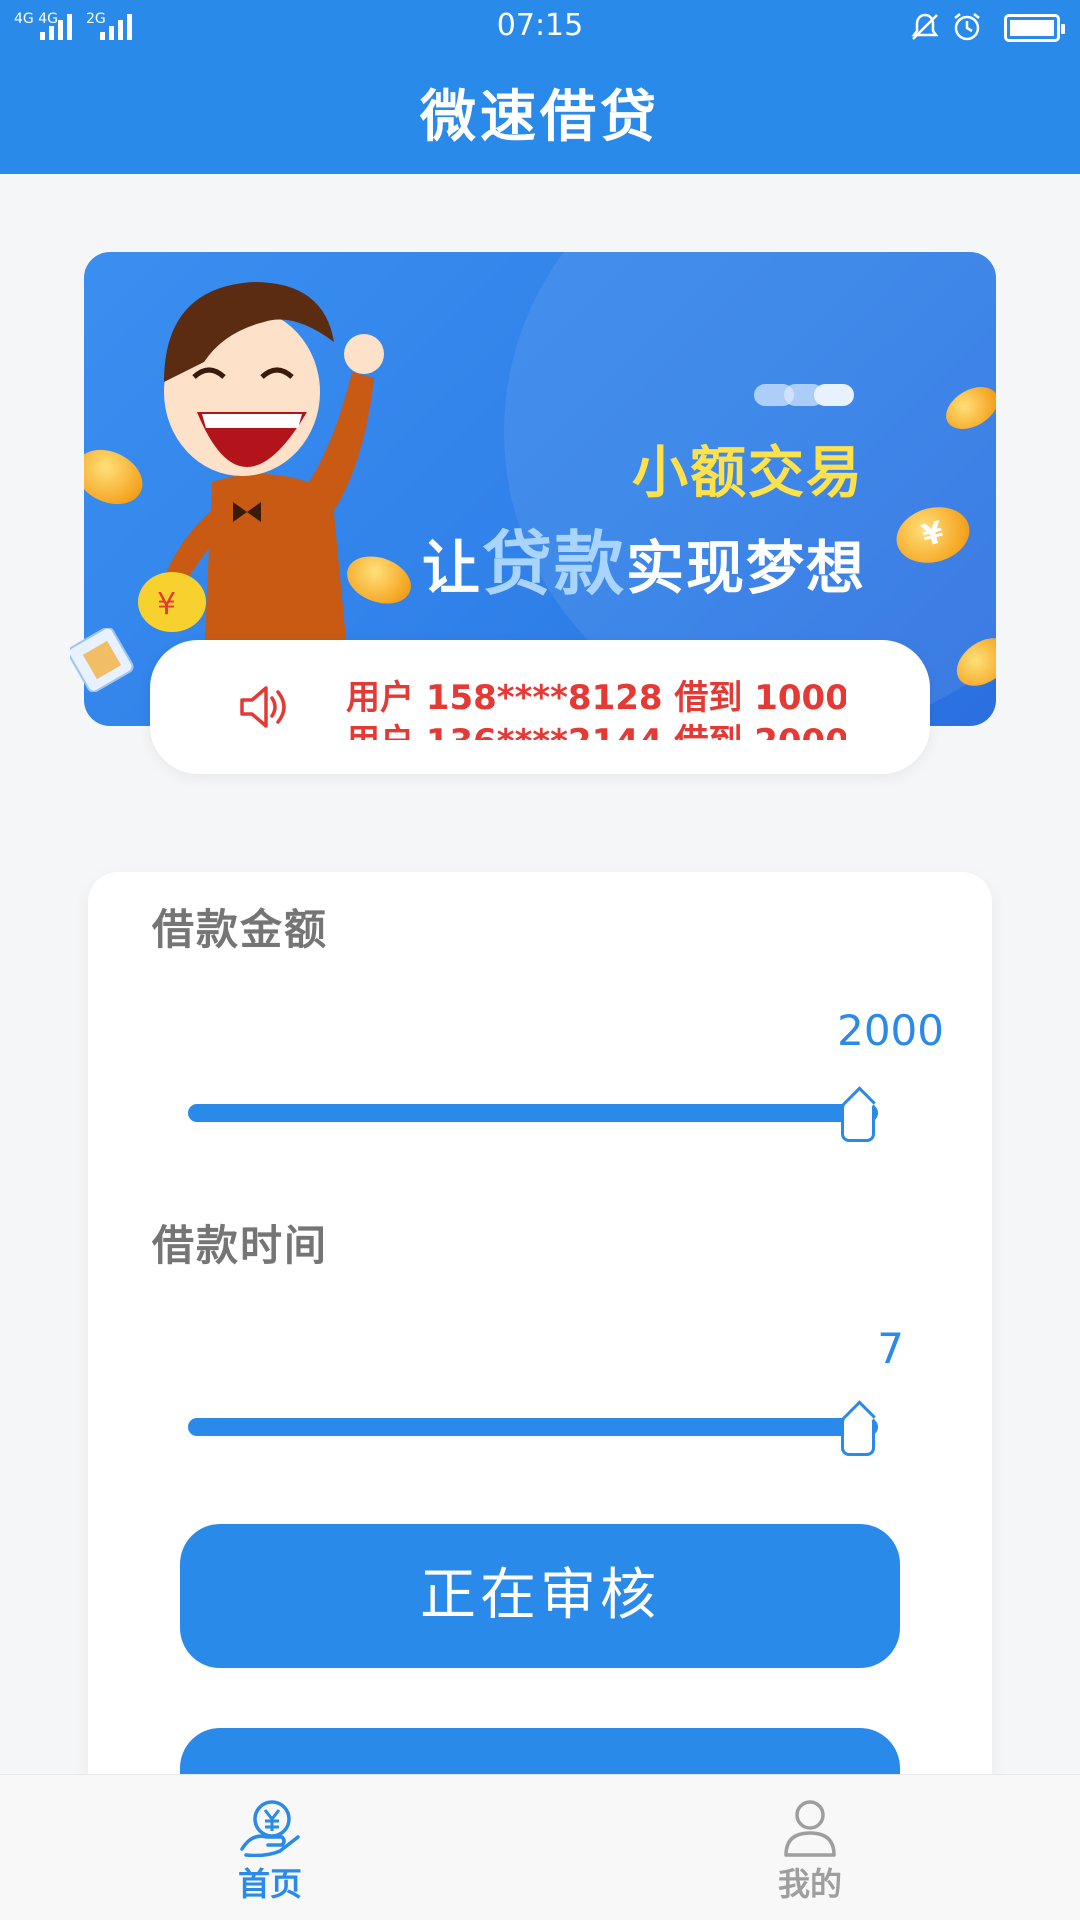 The image size is (1080, 1920). Describe the element at coordinates (890, 1030) in the screenshot. I see `amount-value: 2000` at that location.